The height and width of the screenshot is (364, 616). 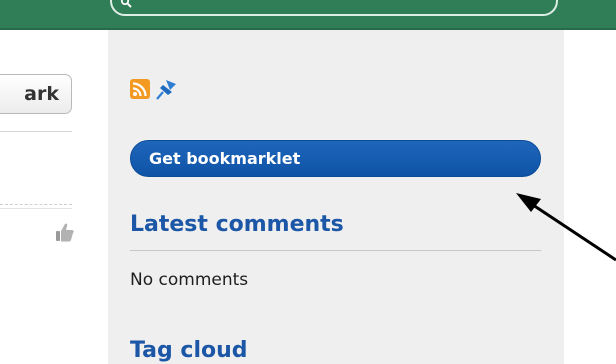 What do you see at coordinates (65, 232) in the screenshot?
I see `thumbs-up-icon` at bounding box center [65, 232].